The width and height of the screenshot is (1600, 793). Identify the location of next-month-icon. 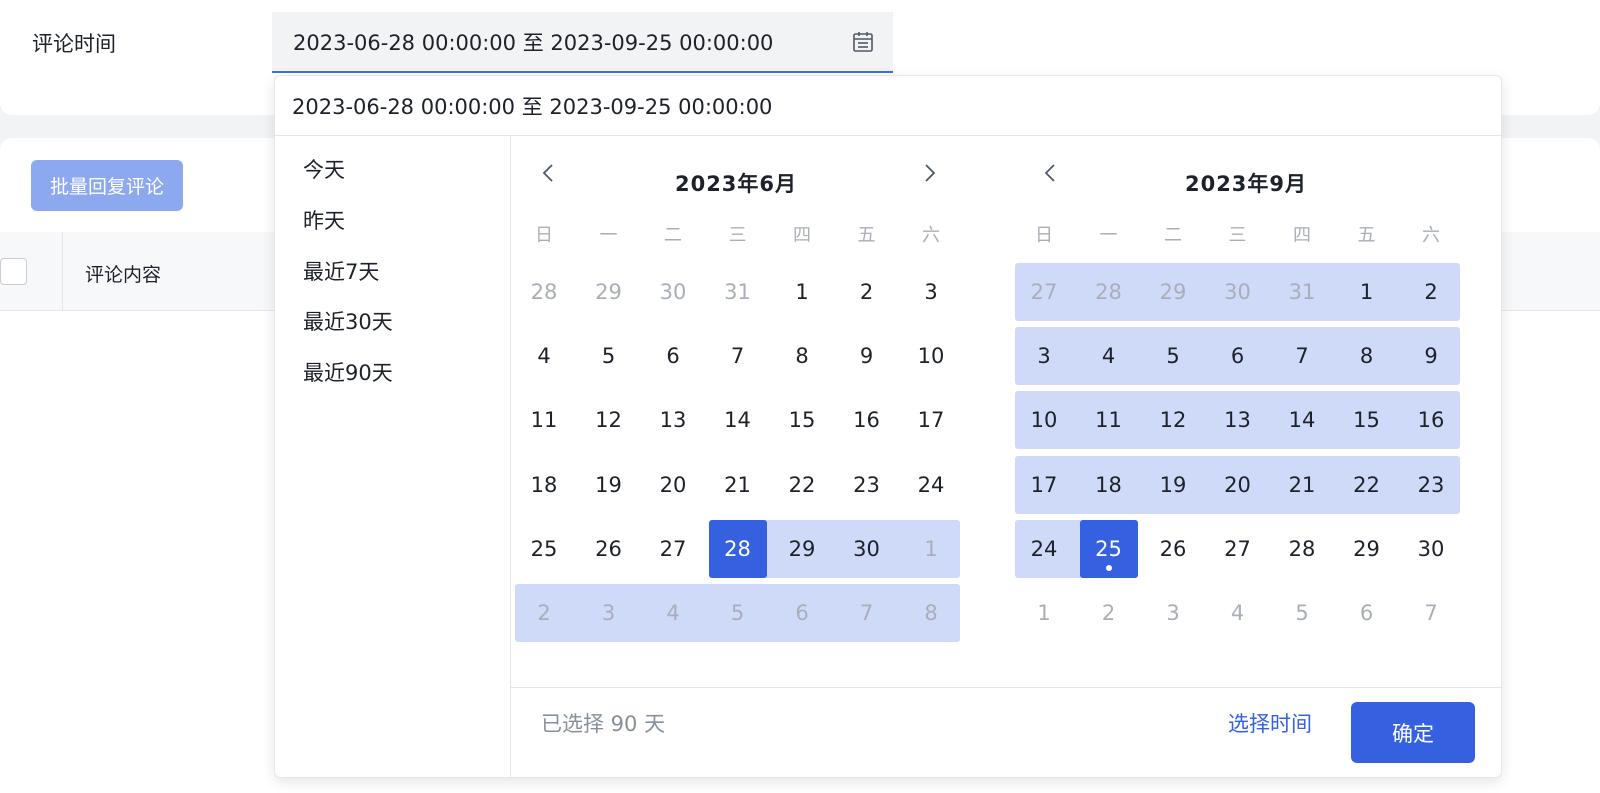
(929, 173).